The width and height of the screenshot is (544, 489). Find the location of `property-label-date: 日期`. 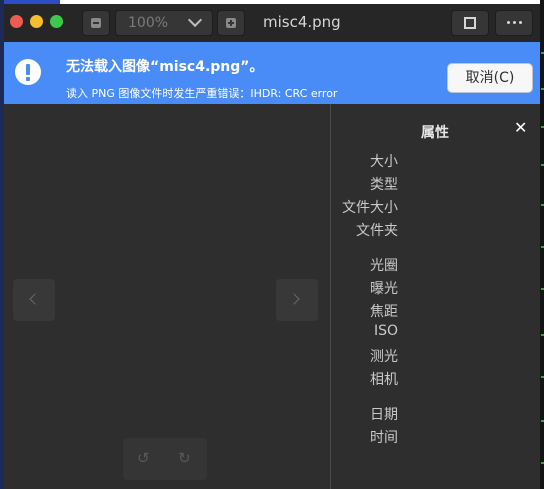

property-label-date: 日期 is located at coordinates (384, 415).